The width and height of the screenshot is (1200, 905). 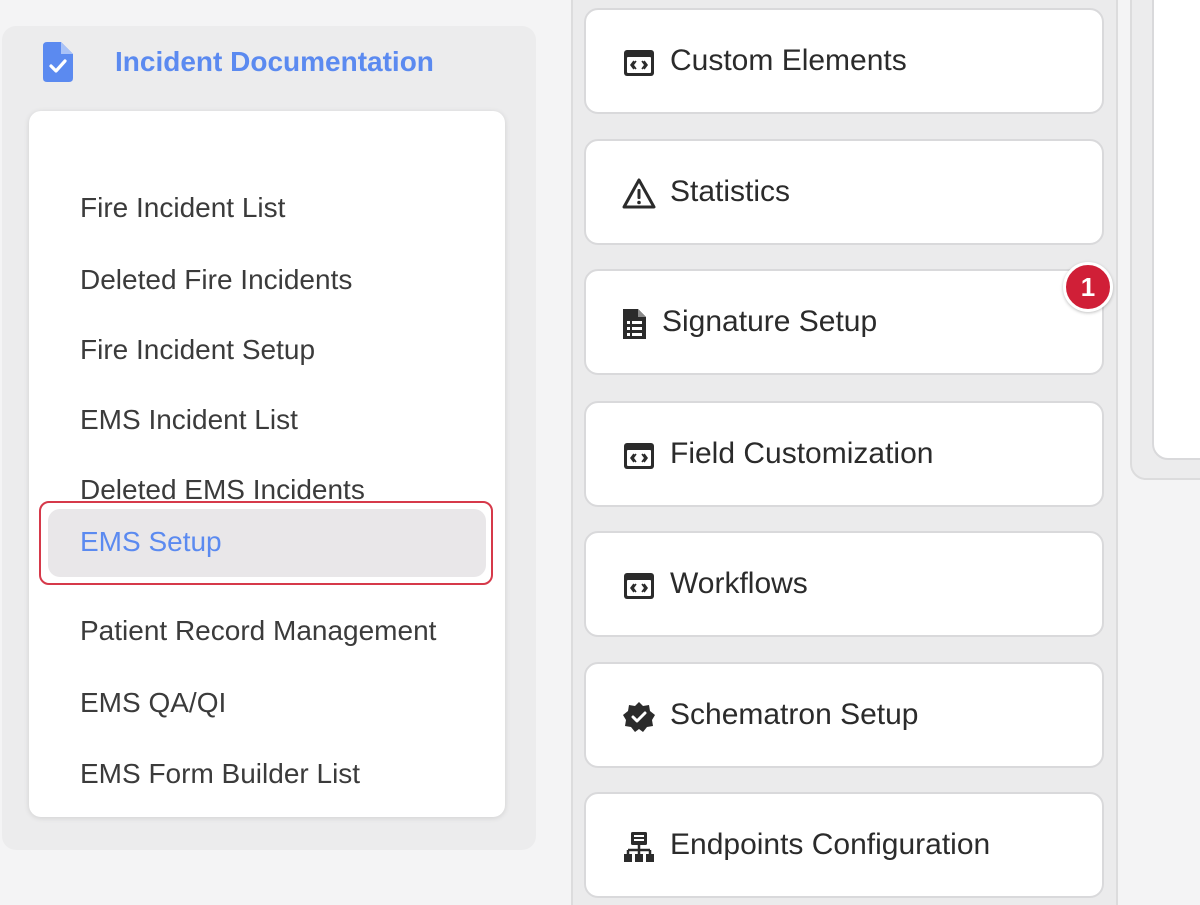 I want to click on sidebar-item-patient-record-management: Patient Record Management, so click(x=267, y=630).